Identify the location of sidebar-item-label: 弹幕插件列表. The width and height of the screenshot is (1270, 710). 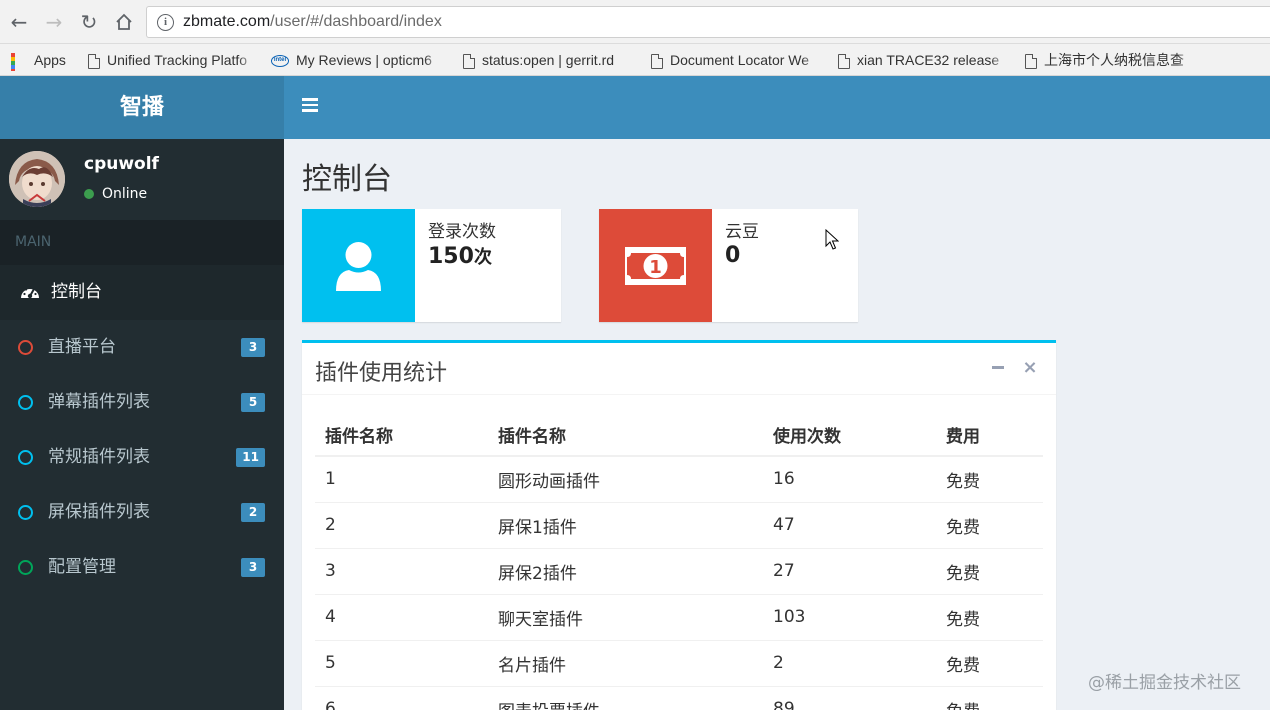
(99, 402).